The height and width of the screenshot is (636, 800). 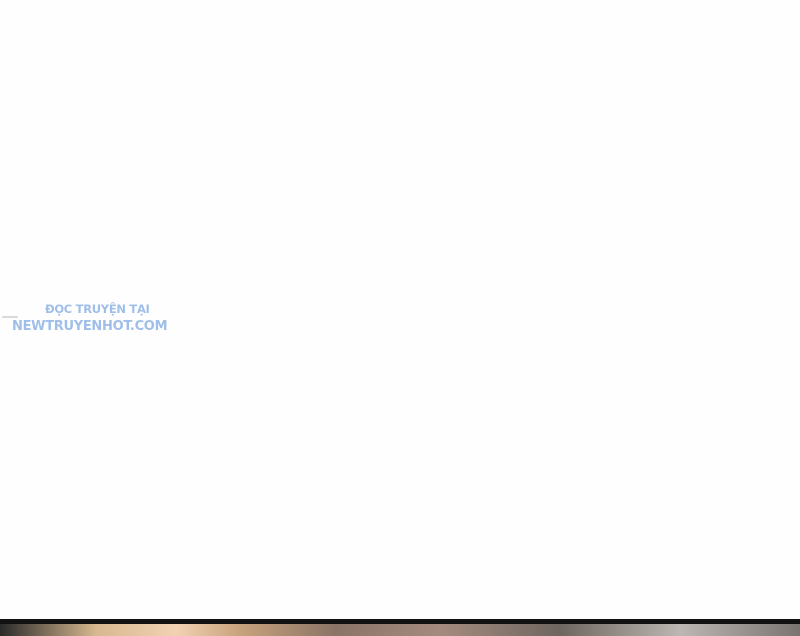 I want to click on watermark-line-1: ĐỌC TRUYỆN TẠI, so click(x=97, y=309).